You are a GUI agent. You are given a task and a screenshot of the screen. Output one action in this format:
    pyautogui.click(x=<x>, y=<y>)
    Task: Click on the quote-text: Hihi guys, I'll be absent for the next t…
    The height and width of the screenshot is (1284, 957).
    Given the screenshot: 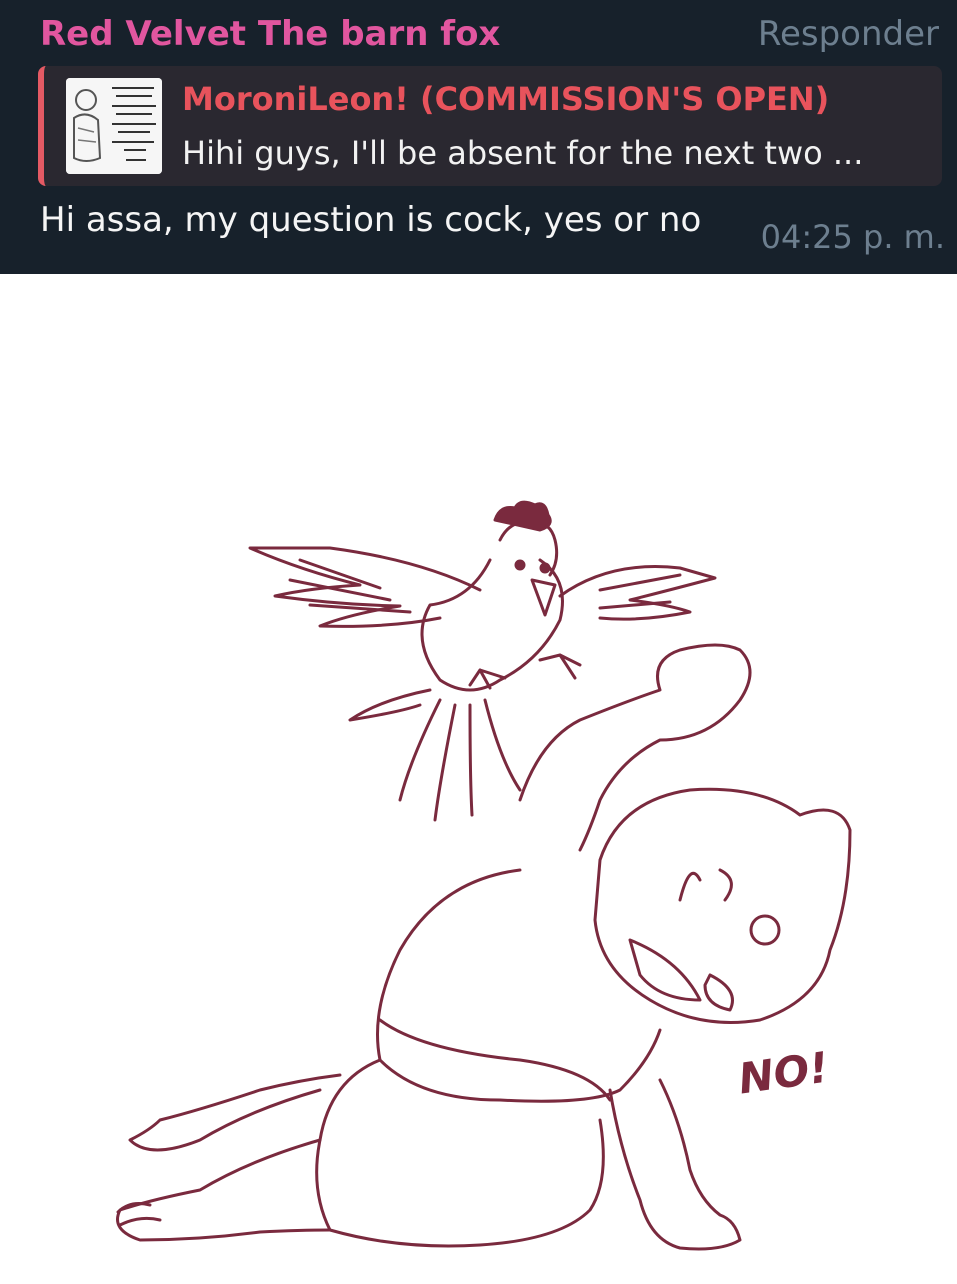 What is the action you would take?
    pyautogui.click(x=523, y=153)
    